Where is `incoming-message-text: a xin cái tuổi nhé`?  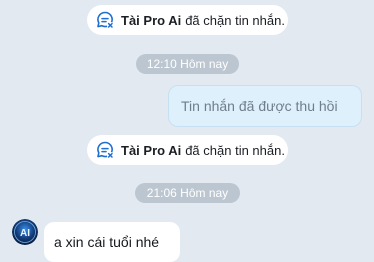 incoming-message-text: a xin cái tuổi nhé is located at coordinates (107, 242).